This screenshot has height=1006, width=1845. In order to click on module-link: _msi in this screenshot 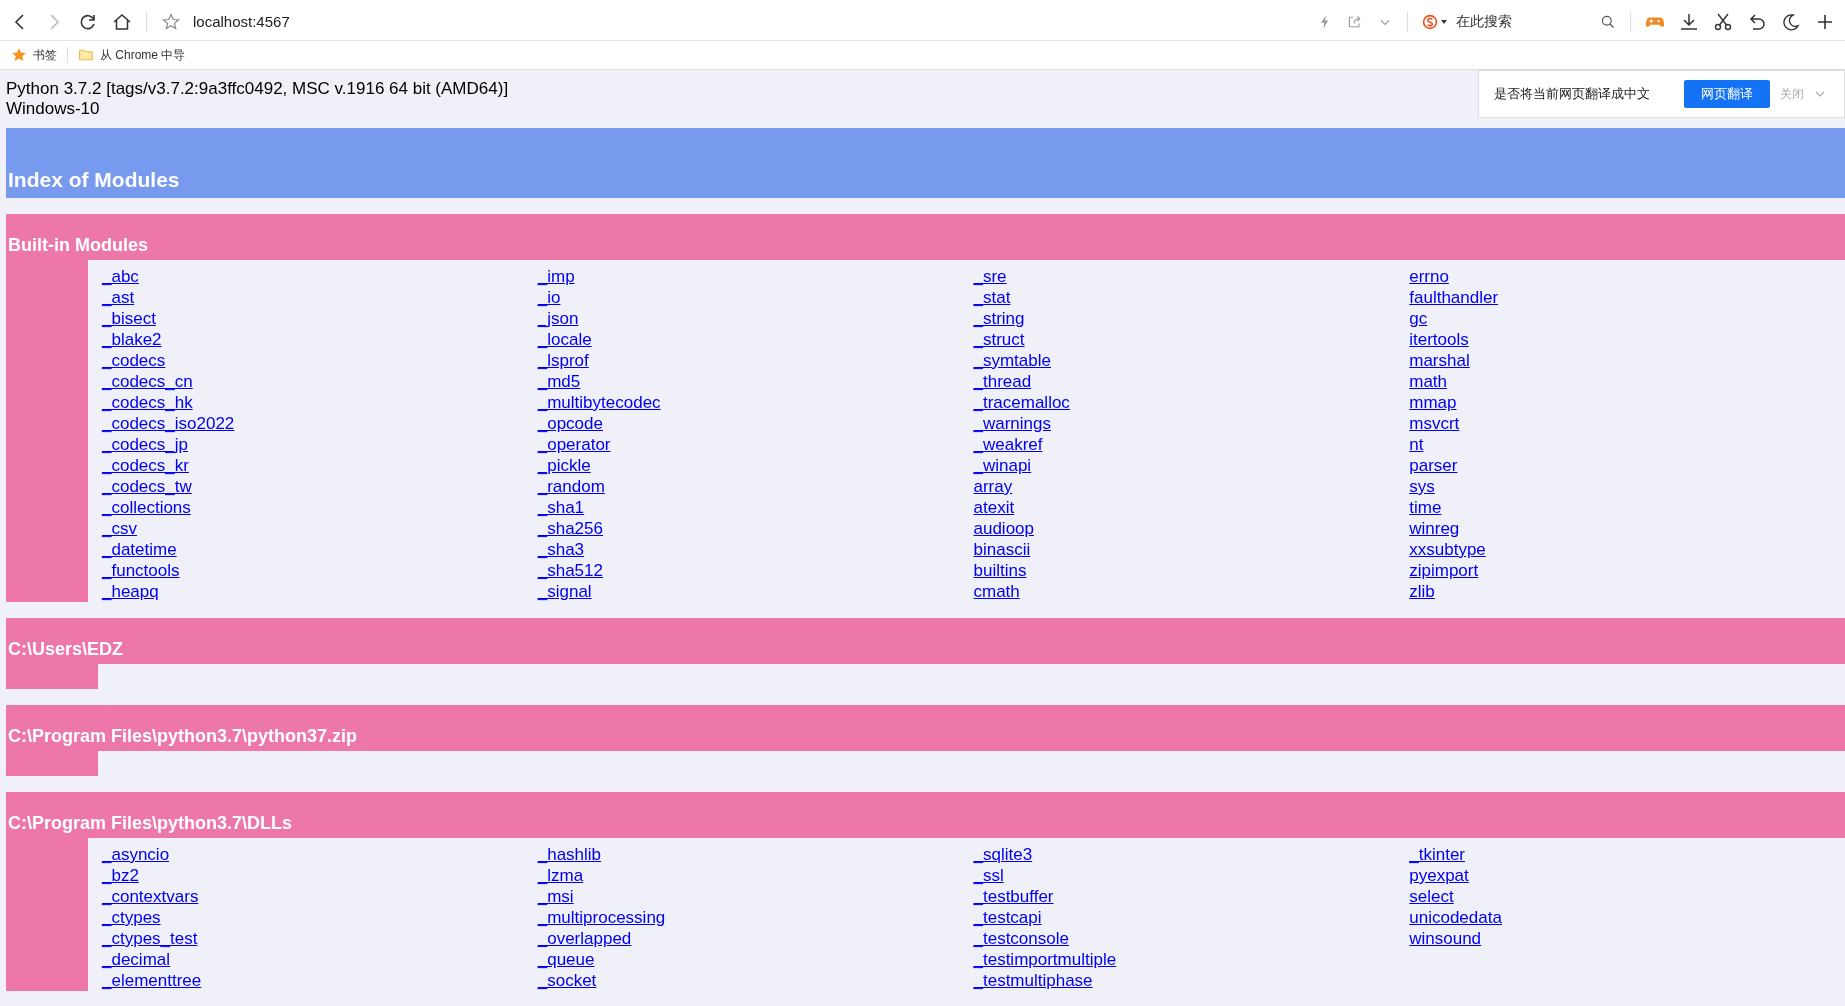, I will do `click(555, 896)`.